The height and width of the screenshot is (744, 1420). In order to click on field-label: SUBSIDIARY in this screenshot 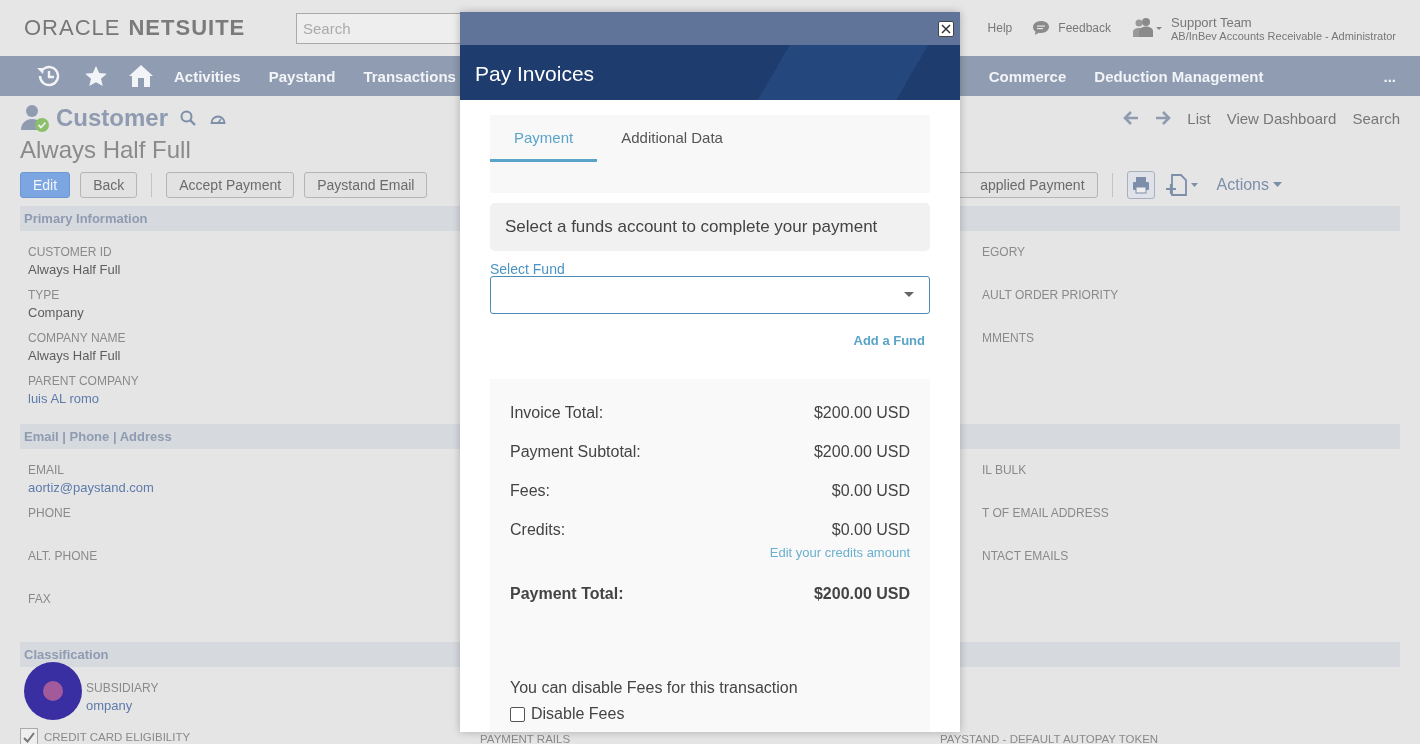, I will do `click(122, 688)`.